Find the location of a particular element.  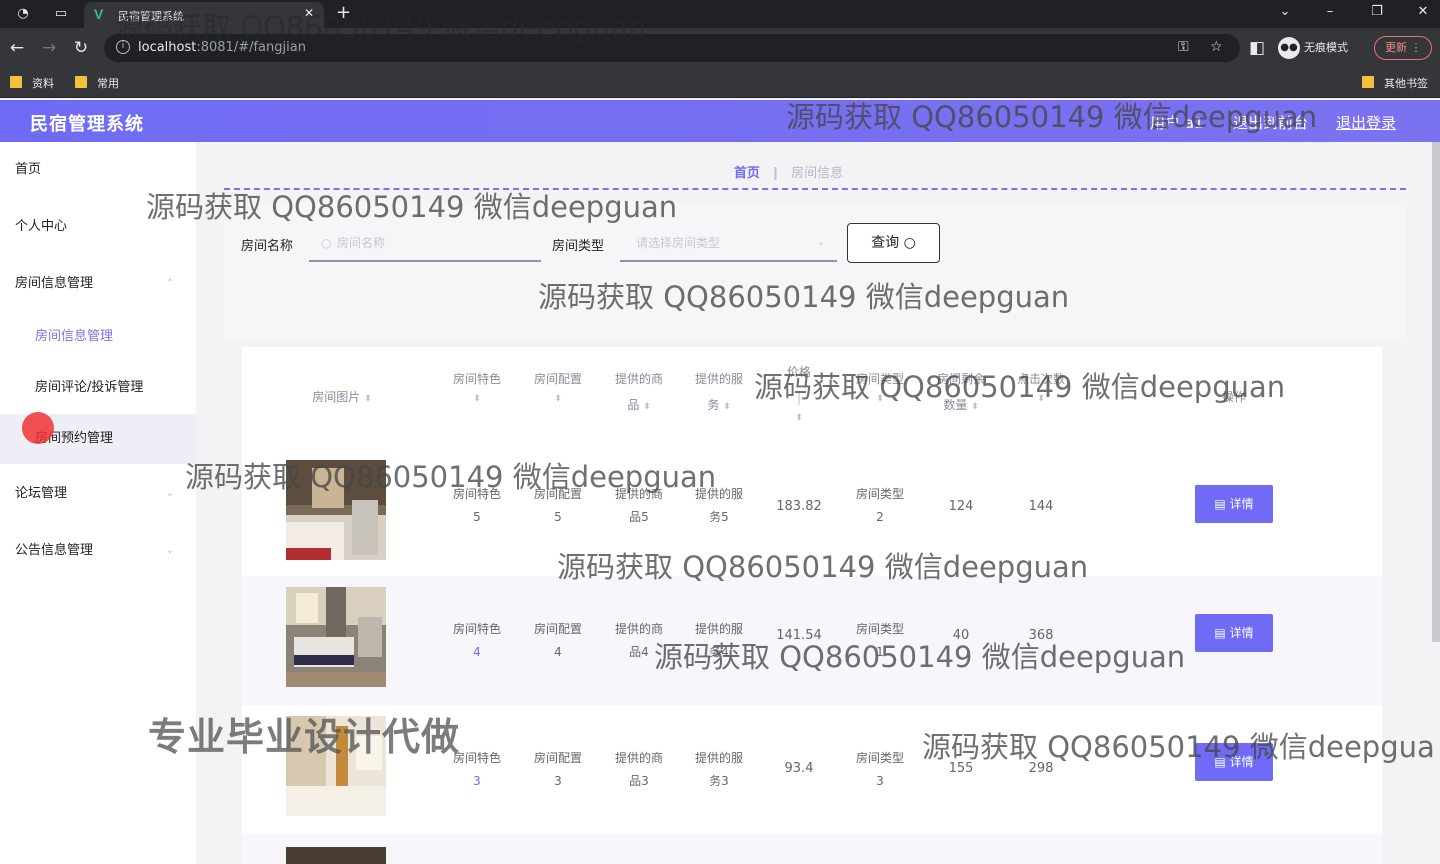

update-label: 更新 is located at coordinates (1396, 47).